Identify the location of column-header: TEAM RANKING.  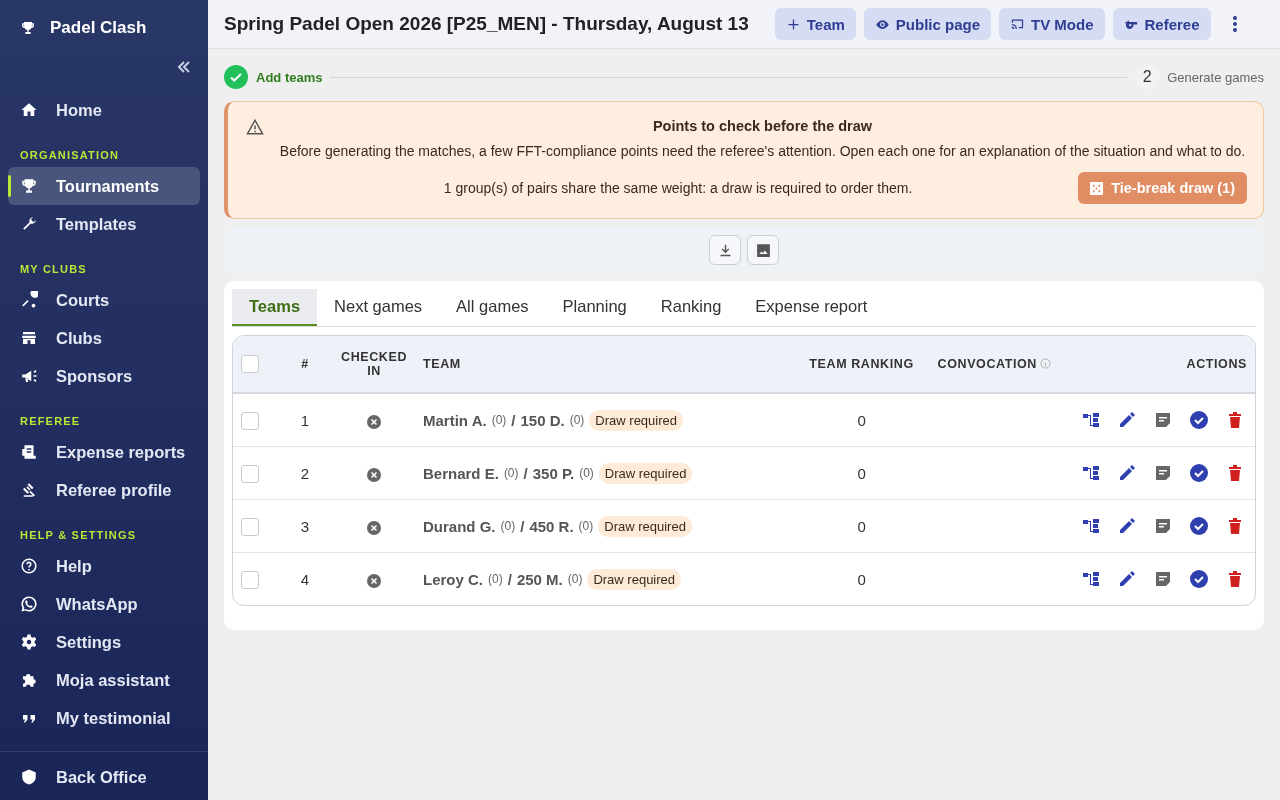
(861, 364).